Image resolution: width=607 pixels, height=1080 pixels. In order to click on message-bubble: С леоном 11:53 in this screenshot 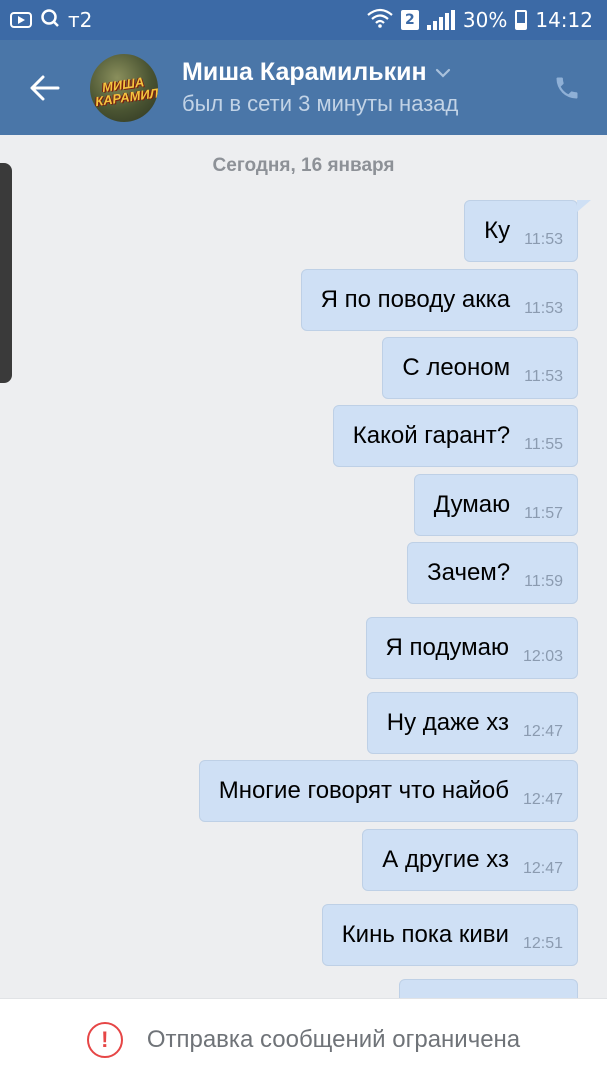, I will do `click(480, 368)`.